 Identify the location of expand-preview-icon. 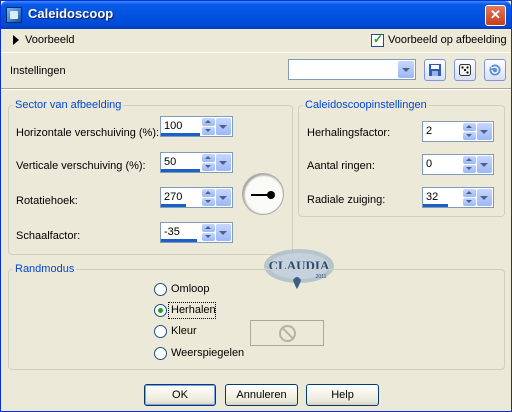
(16, 40).